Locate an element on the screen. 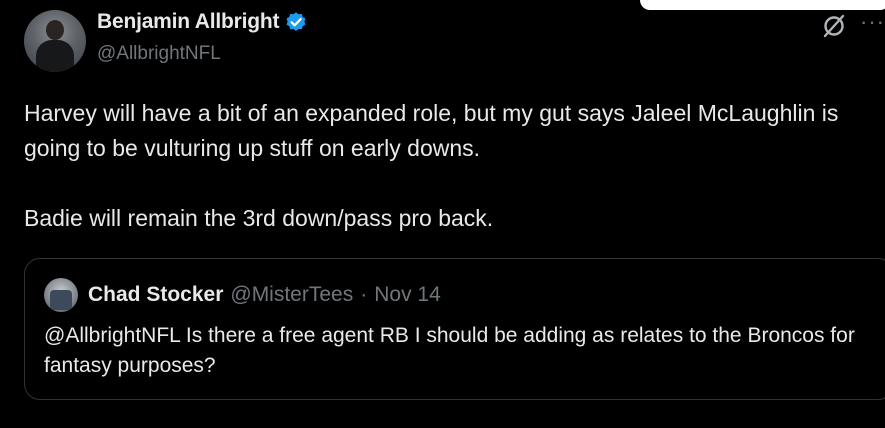  quoted-tweet-date: Nov 14 is located at coordinates (407, 295).